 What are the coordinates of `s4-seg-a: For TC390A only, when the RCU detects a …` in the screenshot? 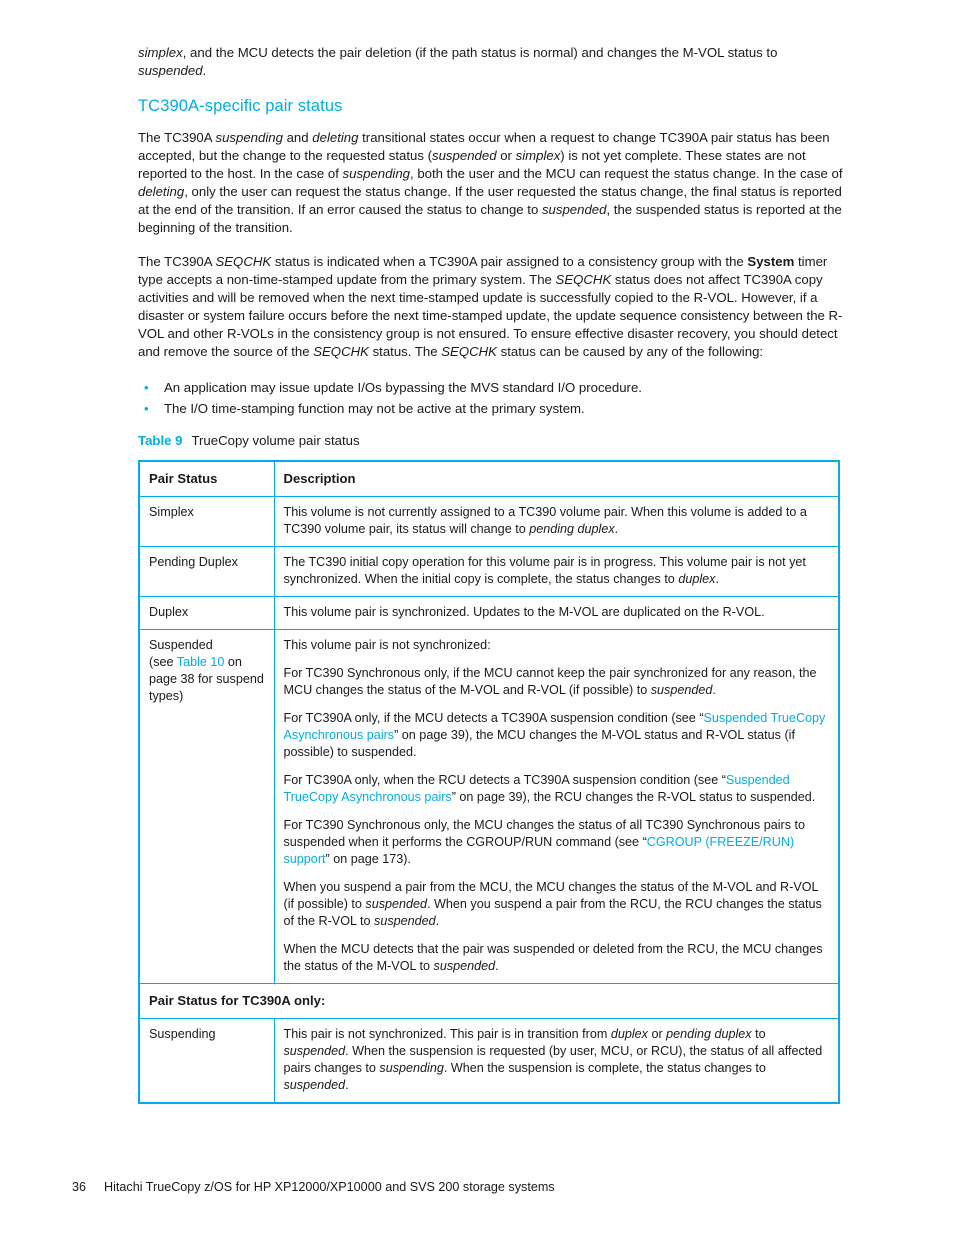 It's located at (504, 780).